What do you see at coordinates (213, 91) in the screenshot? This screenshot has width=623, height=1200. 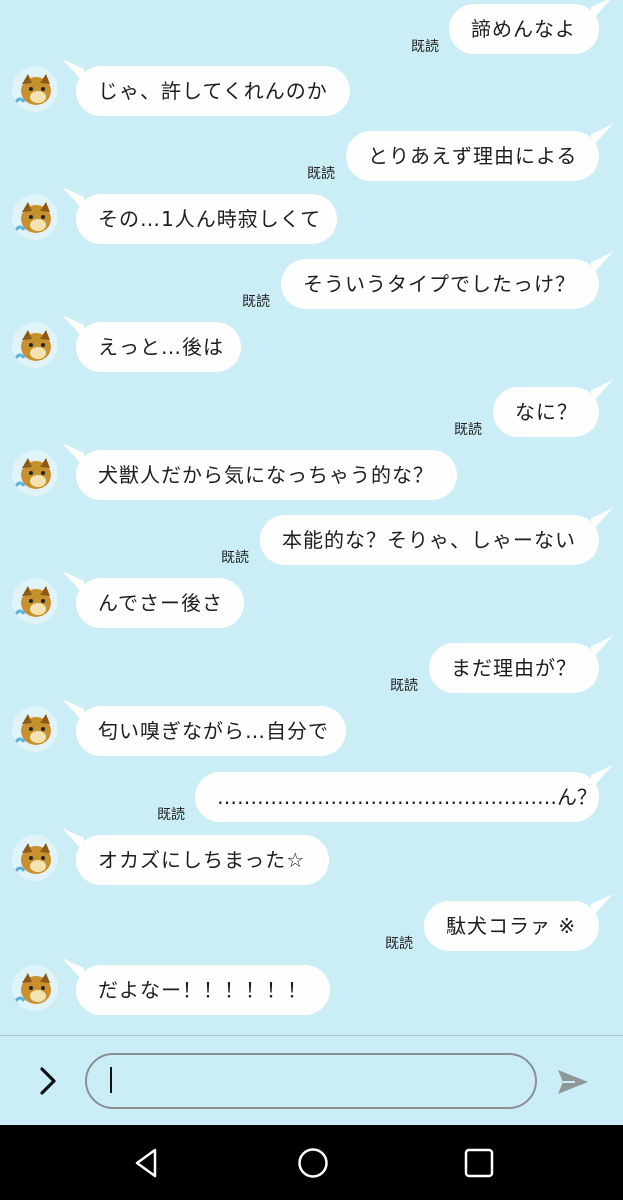 I see `incoming-message-bubble: じゃ、許してくれんのか` at bounding box center [213, 91].